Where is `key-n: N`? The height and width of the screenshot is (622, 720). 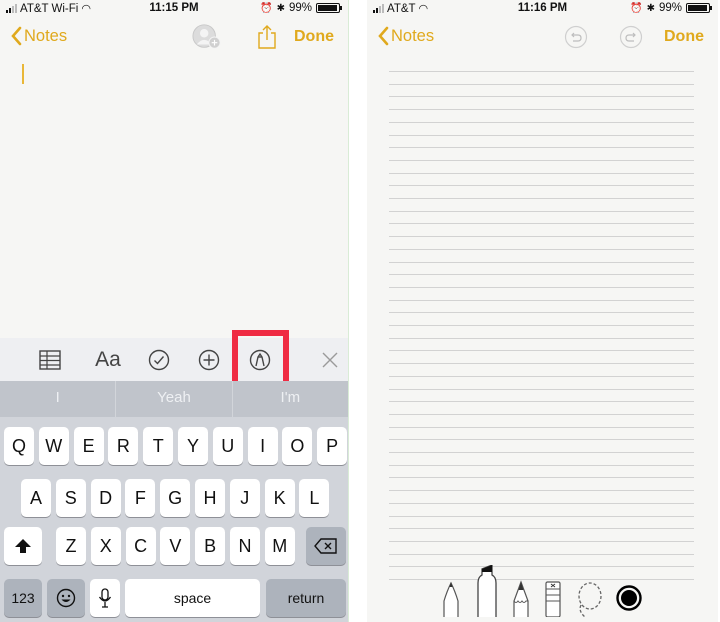 key-n: N is located at coordinates (245, 546).